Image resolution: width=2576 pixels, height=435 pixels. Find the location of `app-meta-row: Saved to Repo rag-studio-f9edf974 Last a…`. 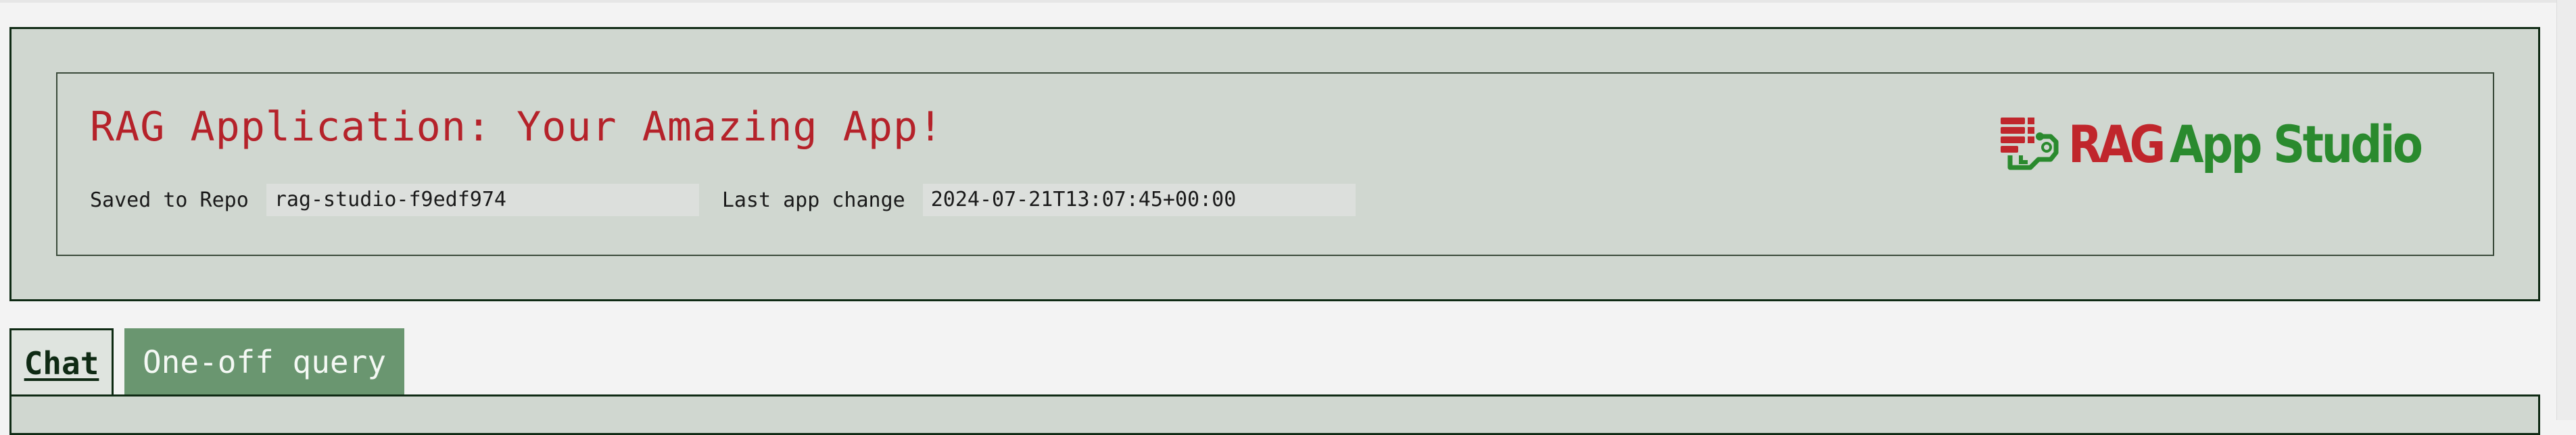

app-meta-row: Saved to Repo rag-studio-f9edf974 Last a… is located at coordinates (723, 200).